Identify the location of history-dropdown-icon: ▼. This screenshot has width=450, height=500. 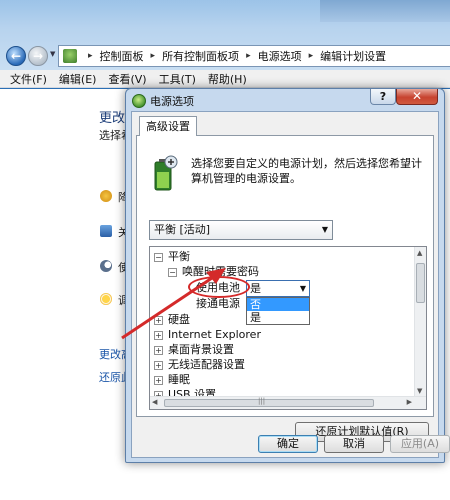
(52, 54).